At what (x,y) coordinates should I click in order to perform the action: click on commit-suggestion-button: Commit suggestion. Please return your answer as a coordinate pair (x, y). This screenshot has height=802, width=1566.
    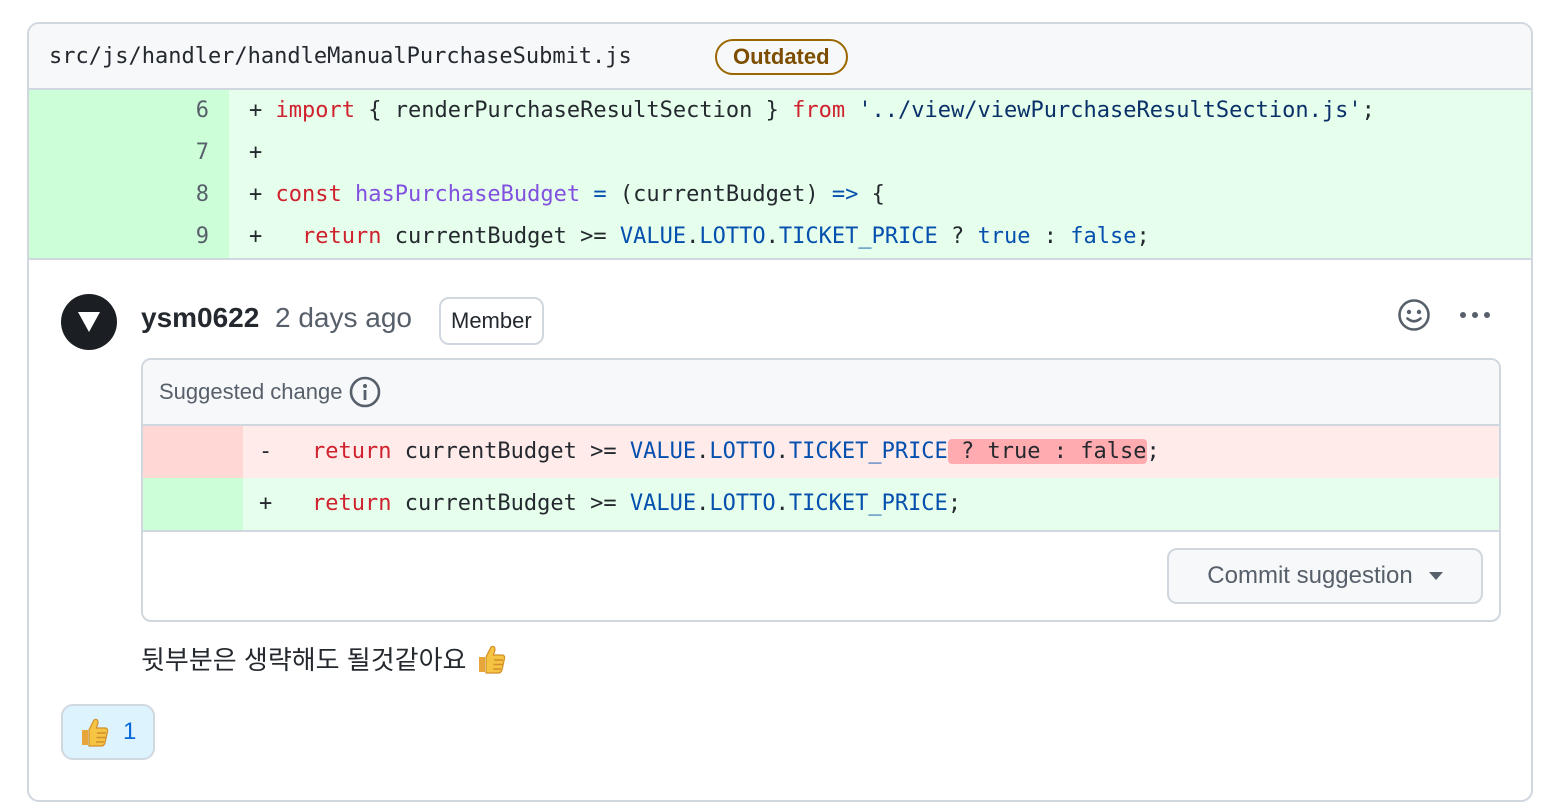
    Looking at the image, I should click on (1325, 576).